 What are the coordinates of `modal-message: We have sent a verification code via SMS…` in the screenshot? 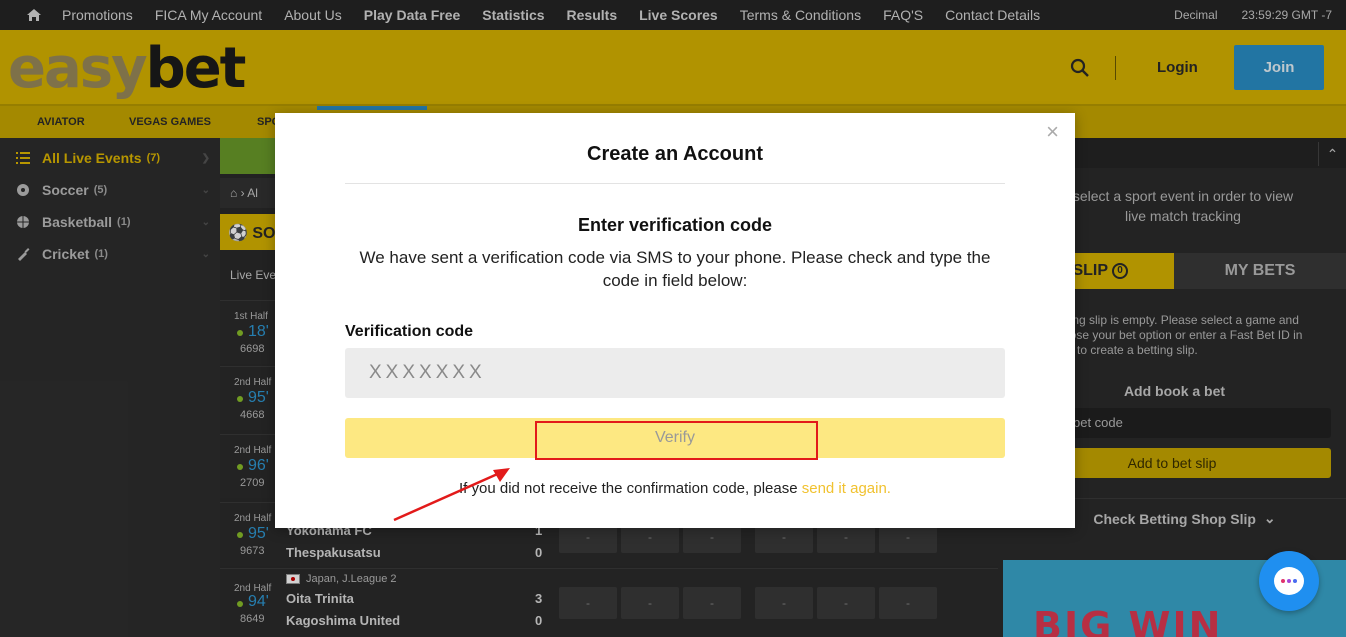 It's located at (675, 269).